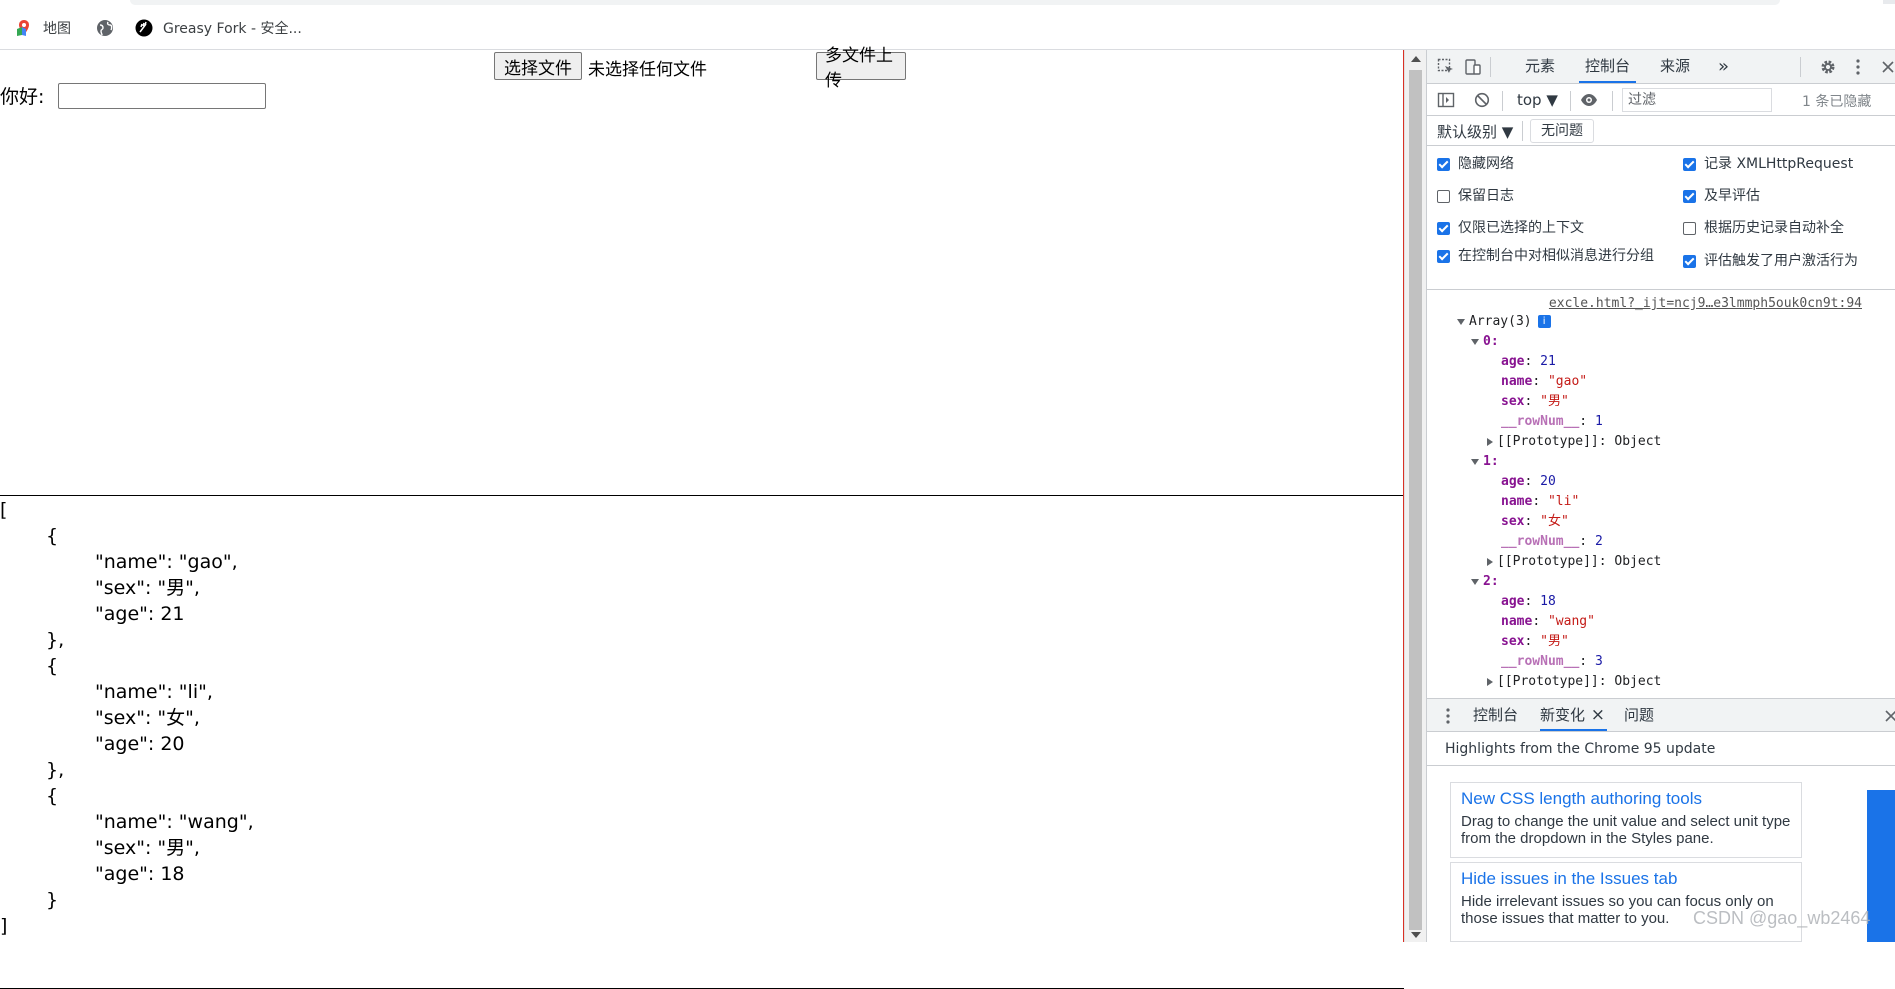  What do you see at coordinates (1705, 304) in the screenshot?
I see `source-link: excle.html?_ijt=ncj9…e3lmmph5ouk0cn9t:94` at bounding box center [1705, 304].